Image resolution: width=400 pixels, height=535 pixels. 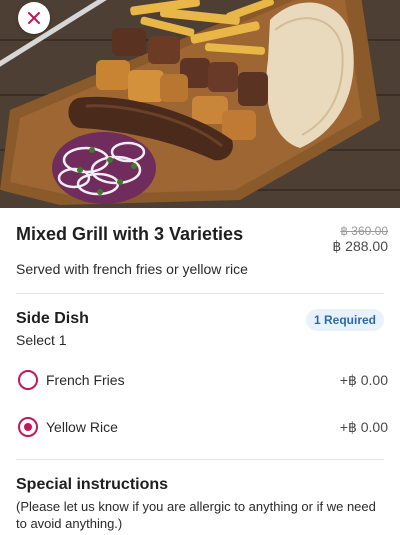 I want to click on close-button, so click(x=34, y=18).